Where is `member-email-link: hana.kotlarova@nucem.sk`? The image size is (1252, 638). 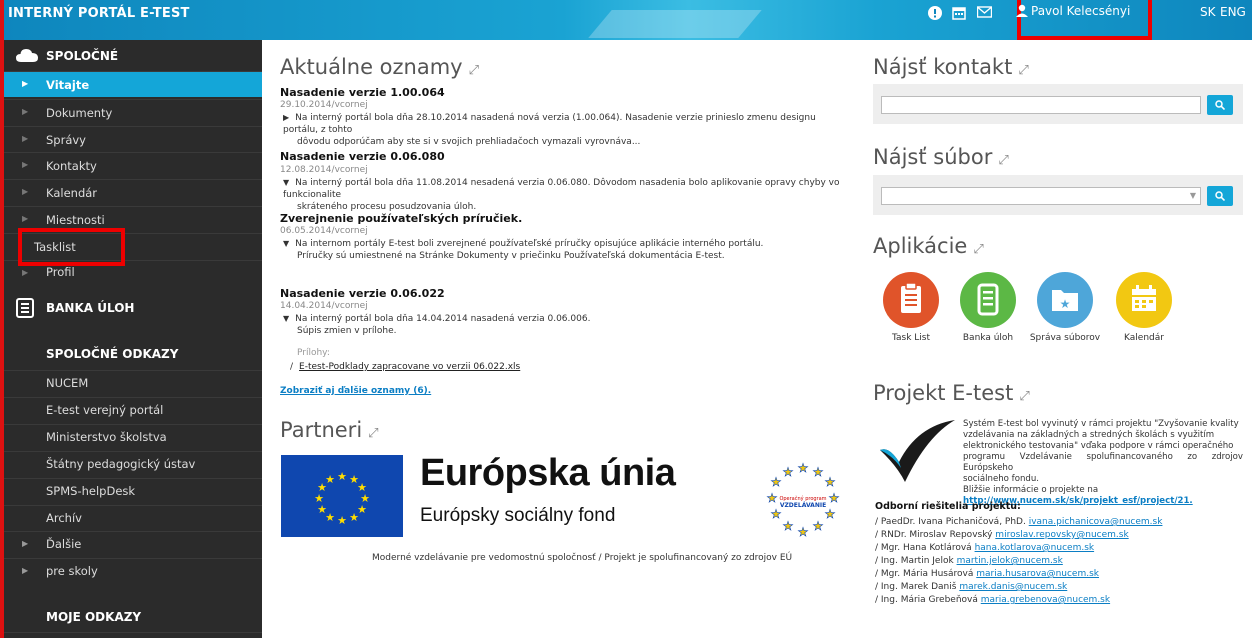 member-email-link: hana.kotlarova@nucem.sk is located at coordinates (1035, 548).